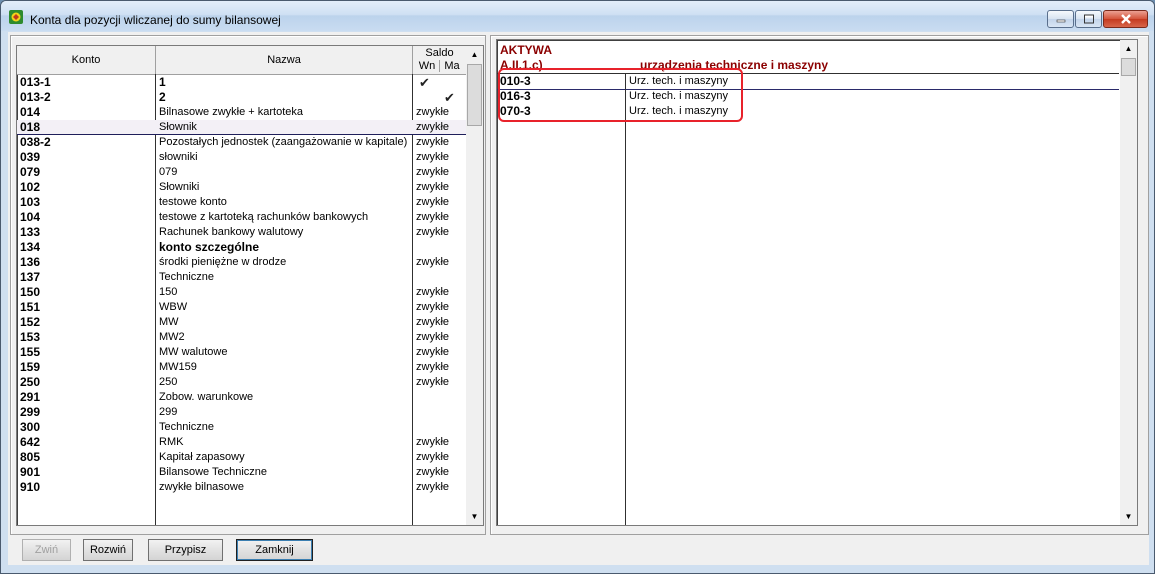  What do you see at coordinates (241, 187) in the screenshot?
I see `table-row: 102 Słowniki zwykłe` at bounding box center [241, 187].